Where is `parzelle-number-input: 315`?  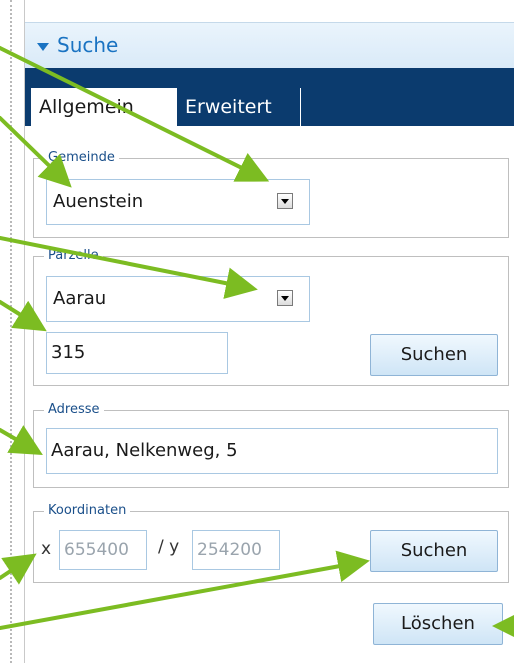 parzelle-number-input: 315 is located at coordinates (137, 353).